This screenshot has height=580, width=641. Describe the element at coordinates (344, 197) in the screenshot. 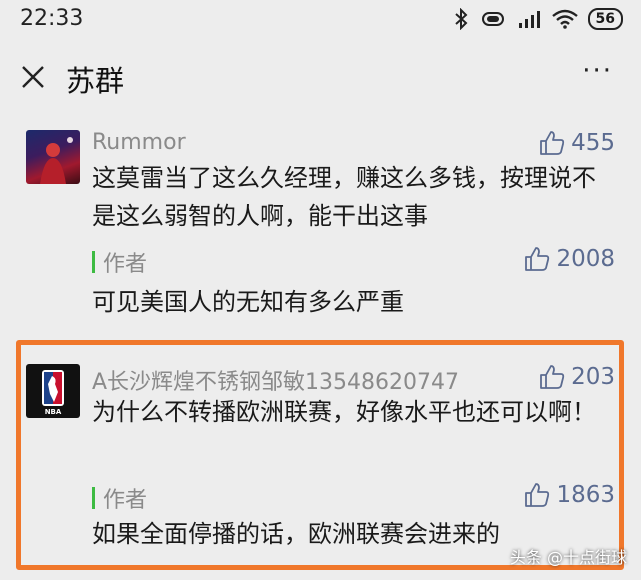

I see `comment-text: 这莫雷当了这么久经理，赚这么多钱，按理说不是这么弱智的人啊，能干出这事` at that location.